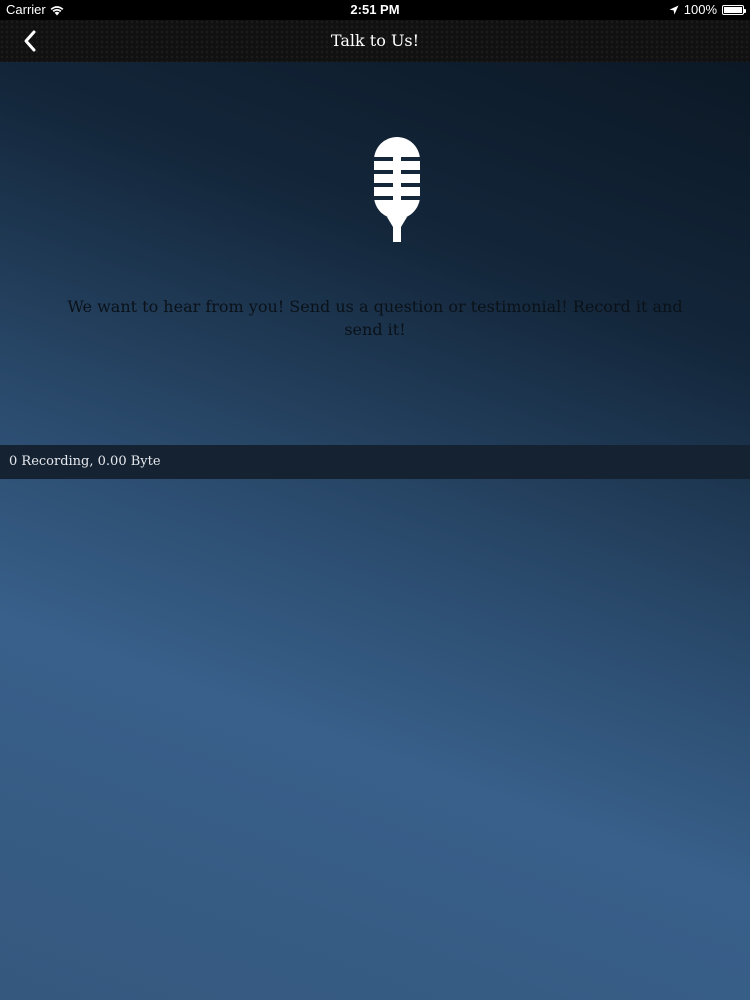 The width and height of the screenshot is (750, 1000). I want to click on battery-icon, so click(734, 10).